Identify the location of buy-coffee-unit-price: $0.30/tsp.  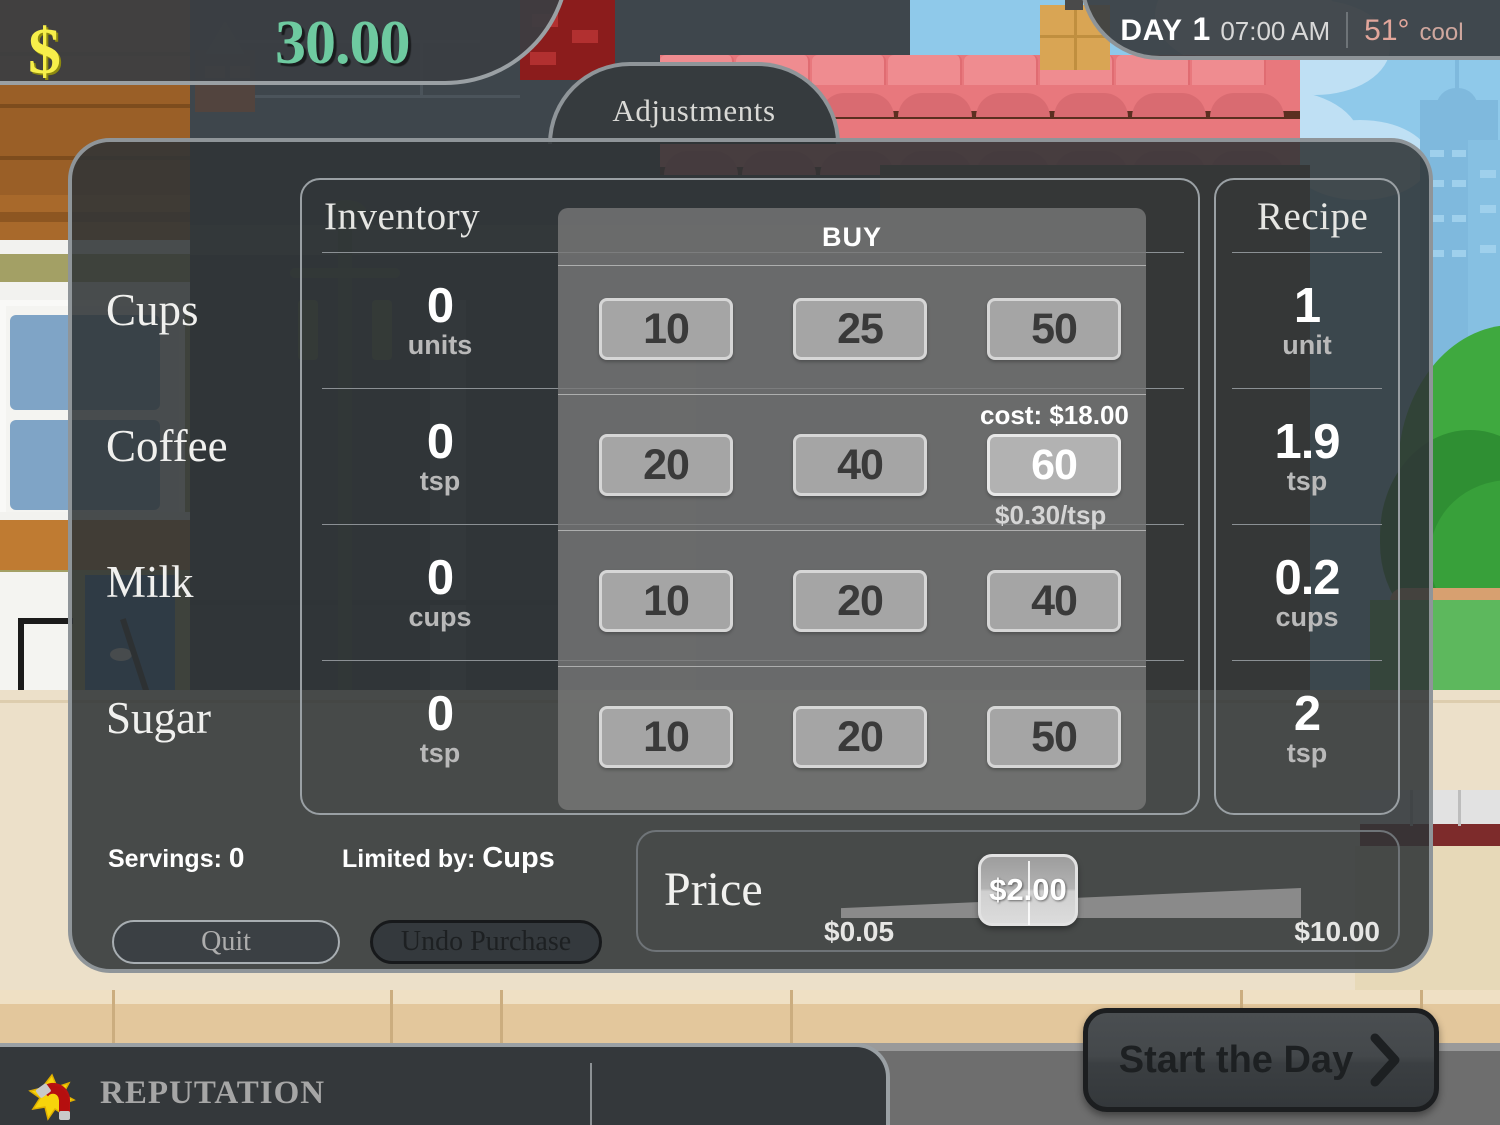
(1051, 515).